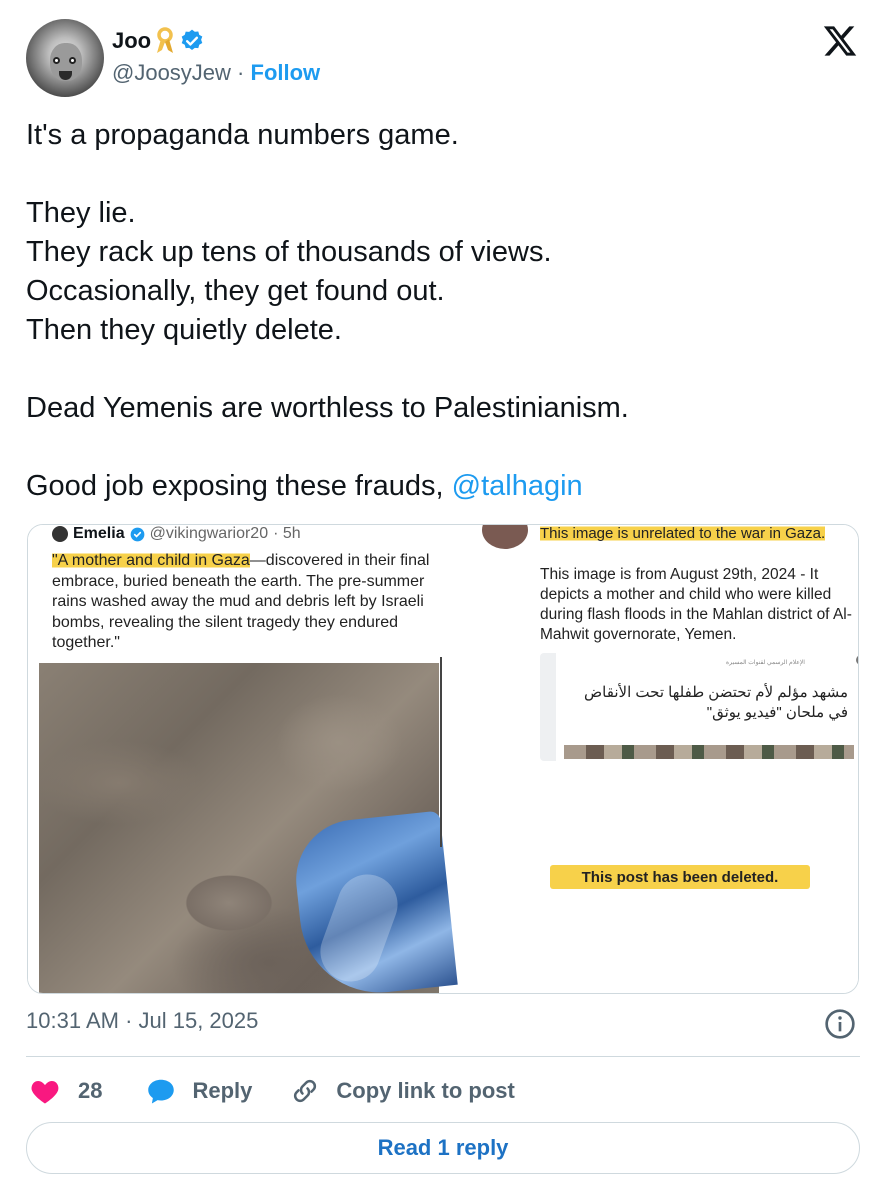  Describe the element at coordinates (441, 752) in the screenshot. I see `scroll-line` at that location.